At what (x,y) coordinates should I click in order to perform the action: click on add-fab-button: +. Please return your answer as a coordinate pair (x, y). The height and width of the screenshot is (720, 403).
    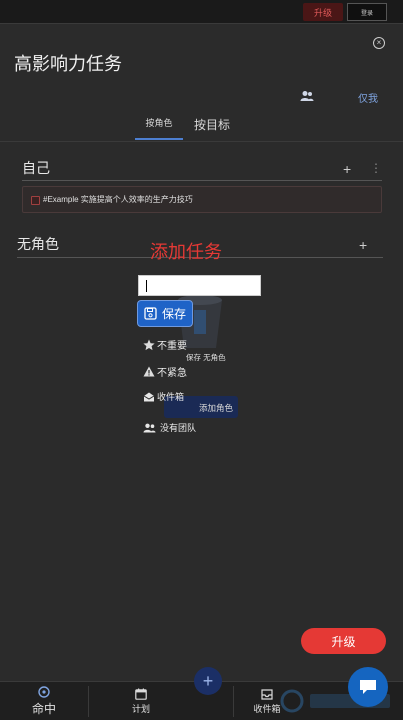
    Looking at the image, I should click on (208, 681).